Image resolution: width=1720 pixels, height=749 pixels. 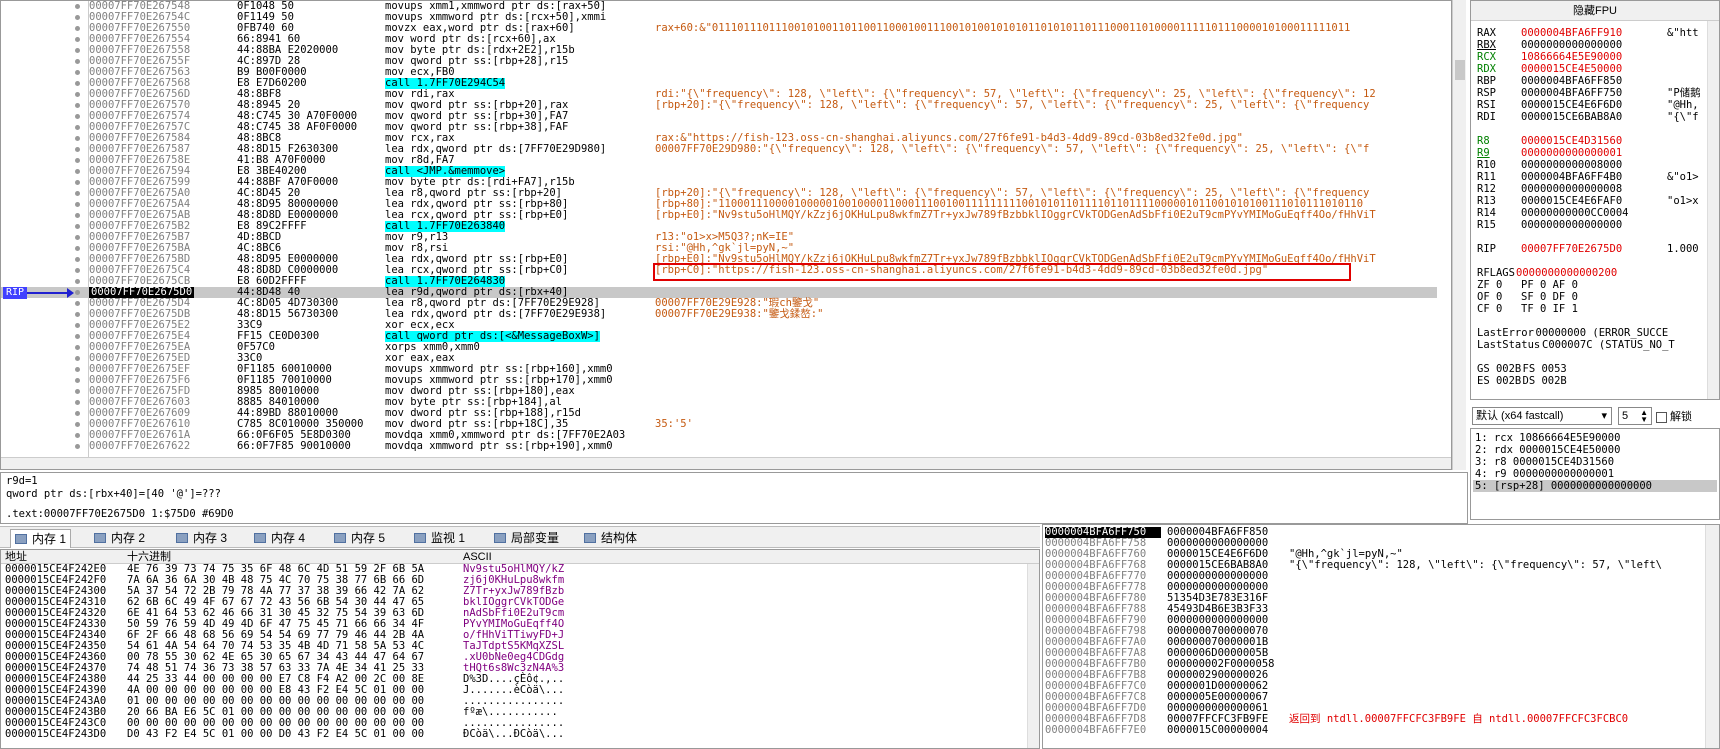 I want to click on register-row: RSI 0000015CE4E6F6D0 "@Hh,, so click(x=1595, y=105).